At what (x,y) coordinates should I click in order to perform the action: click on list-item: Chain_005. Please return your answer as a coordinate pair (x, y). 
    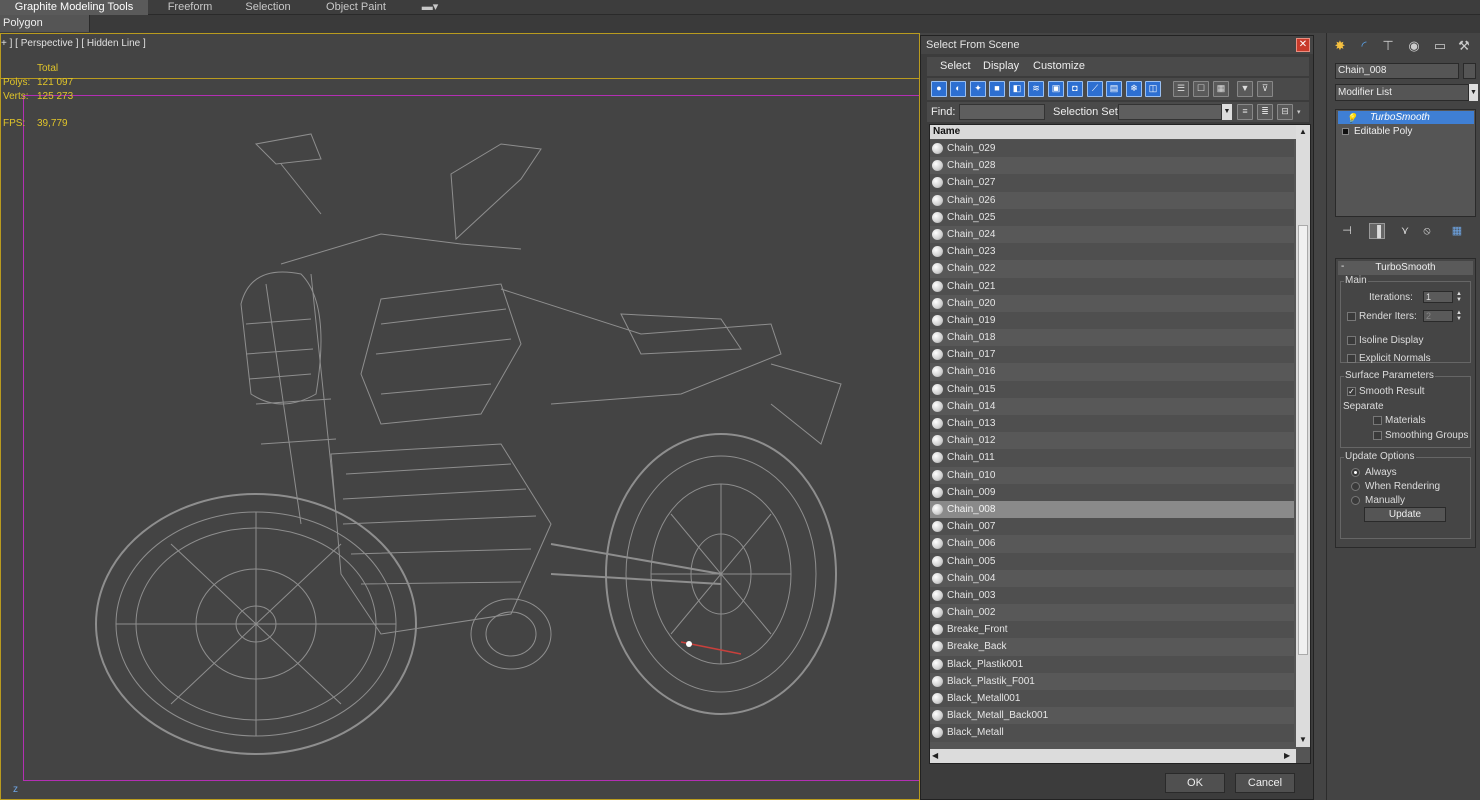
    Looking at the image, I should click on (1112, 561).